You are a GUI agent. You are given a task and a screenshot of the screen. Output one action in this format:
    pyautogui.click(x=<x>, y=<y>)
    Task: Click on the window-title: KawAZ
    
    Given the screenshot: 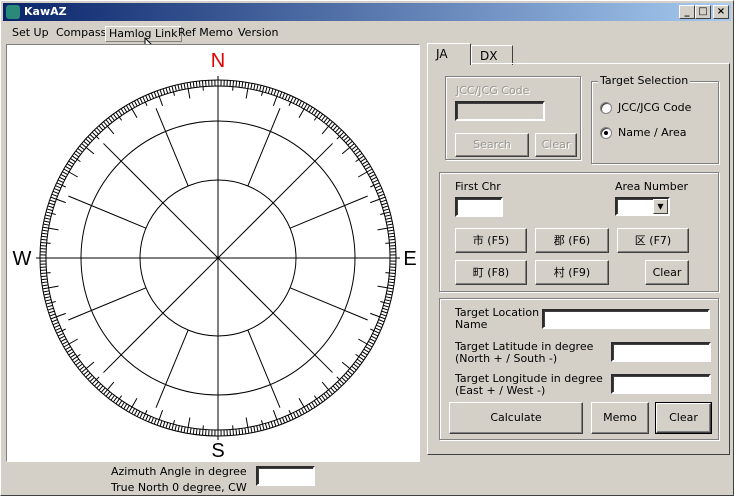 What is the action you would take?
    pyautogui.click(x=45, y=11)
    